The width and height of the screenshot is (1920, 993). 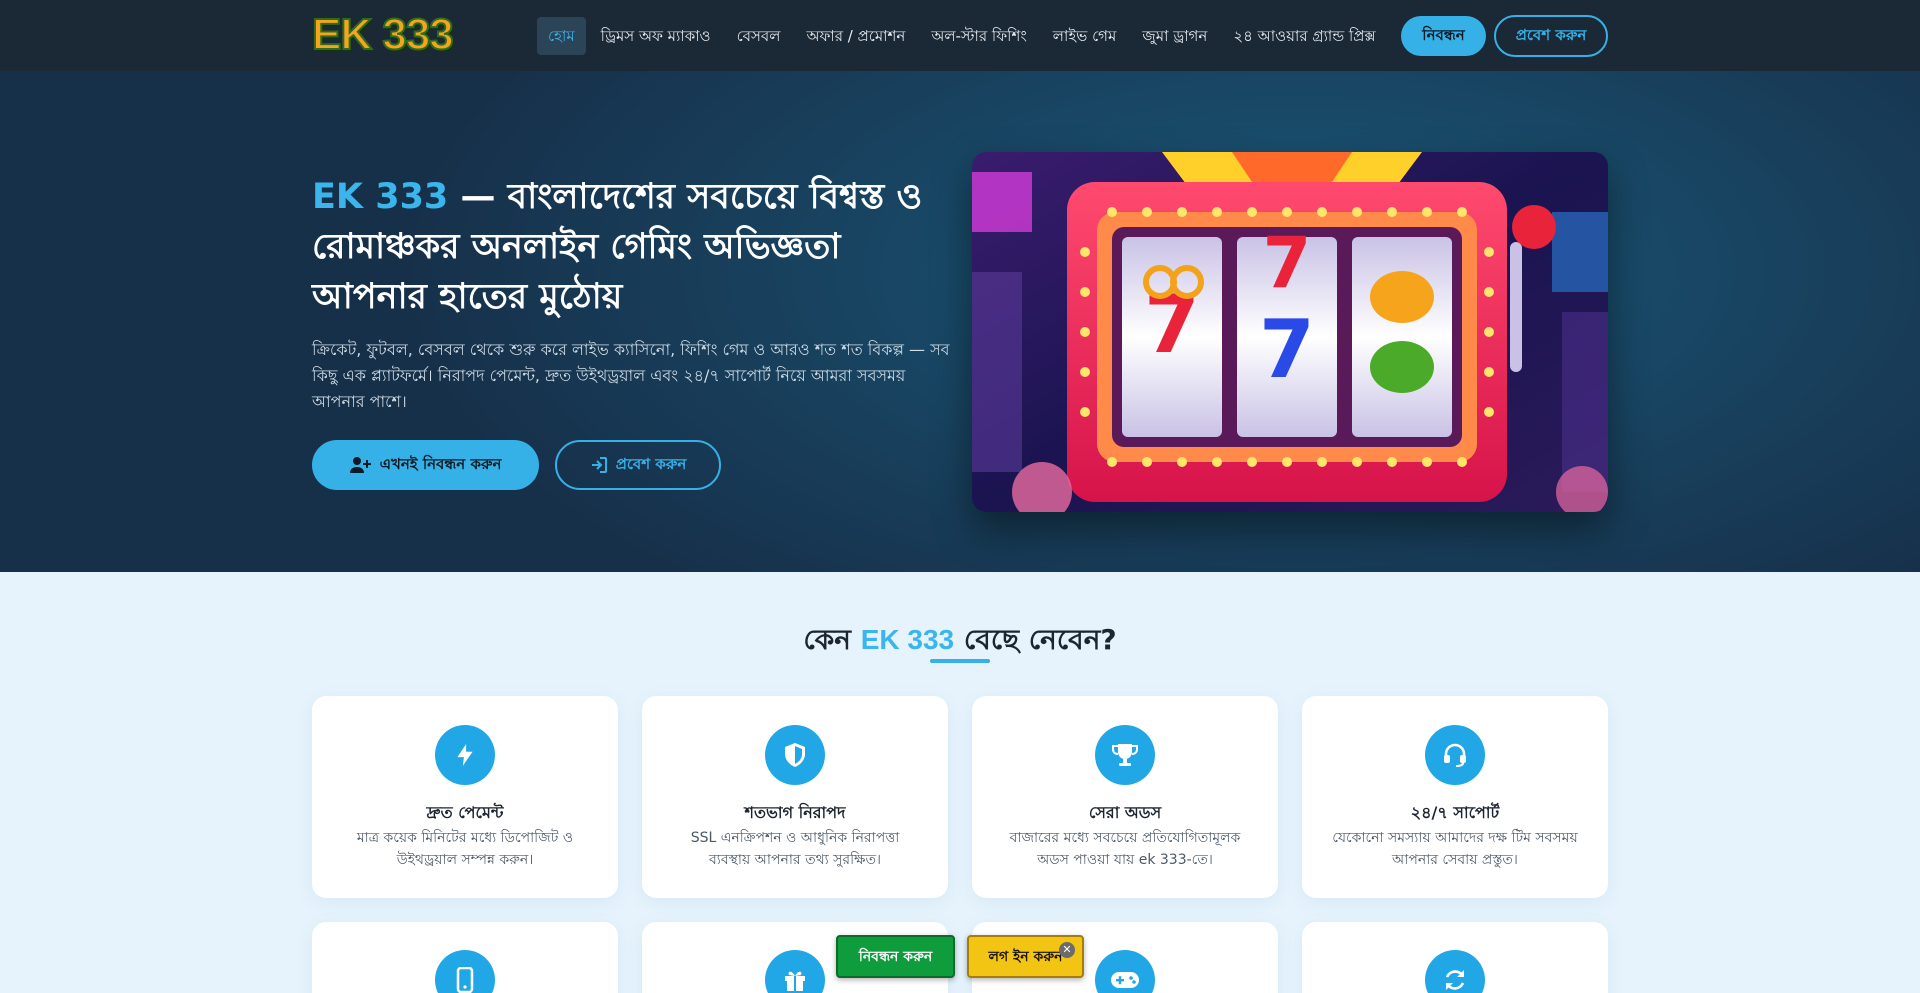 What do you see at coordinates (465, 755) in the screenshot?
I see `lightning-icon` at bounding box center [465, 755].